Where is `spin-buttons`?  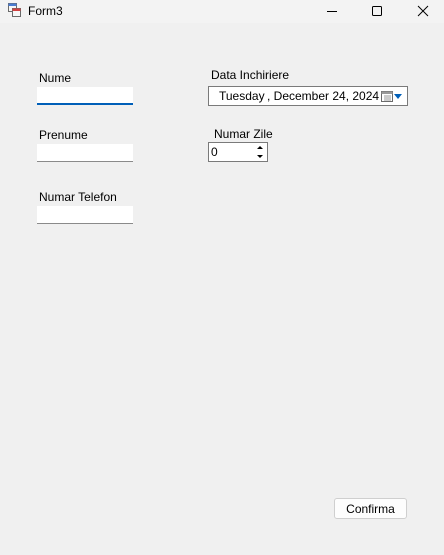
spin-buttons is located at coordinates (259, 152).